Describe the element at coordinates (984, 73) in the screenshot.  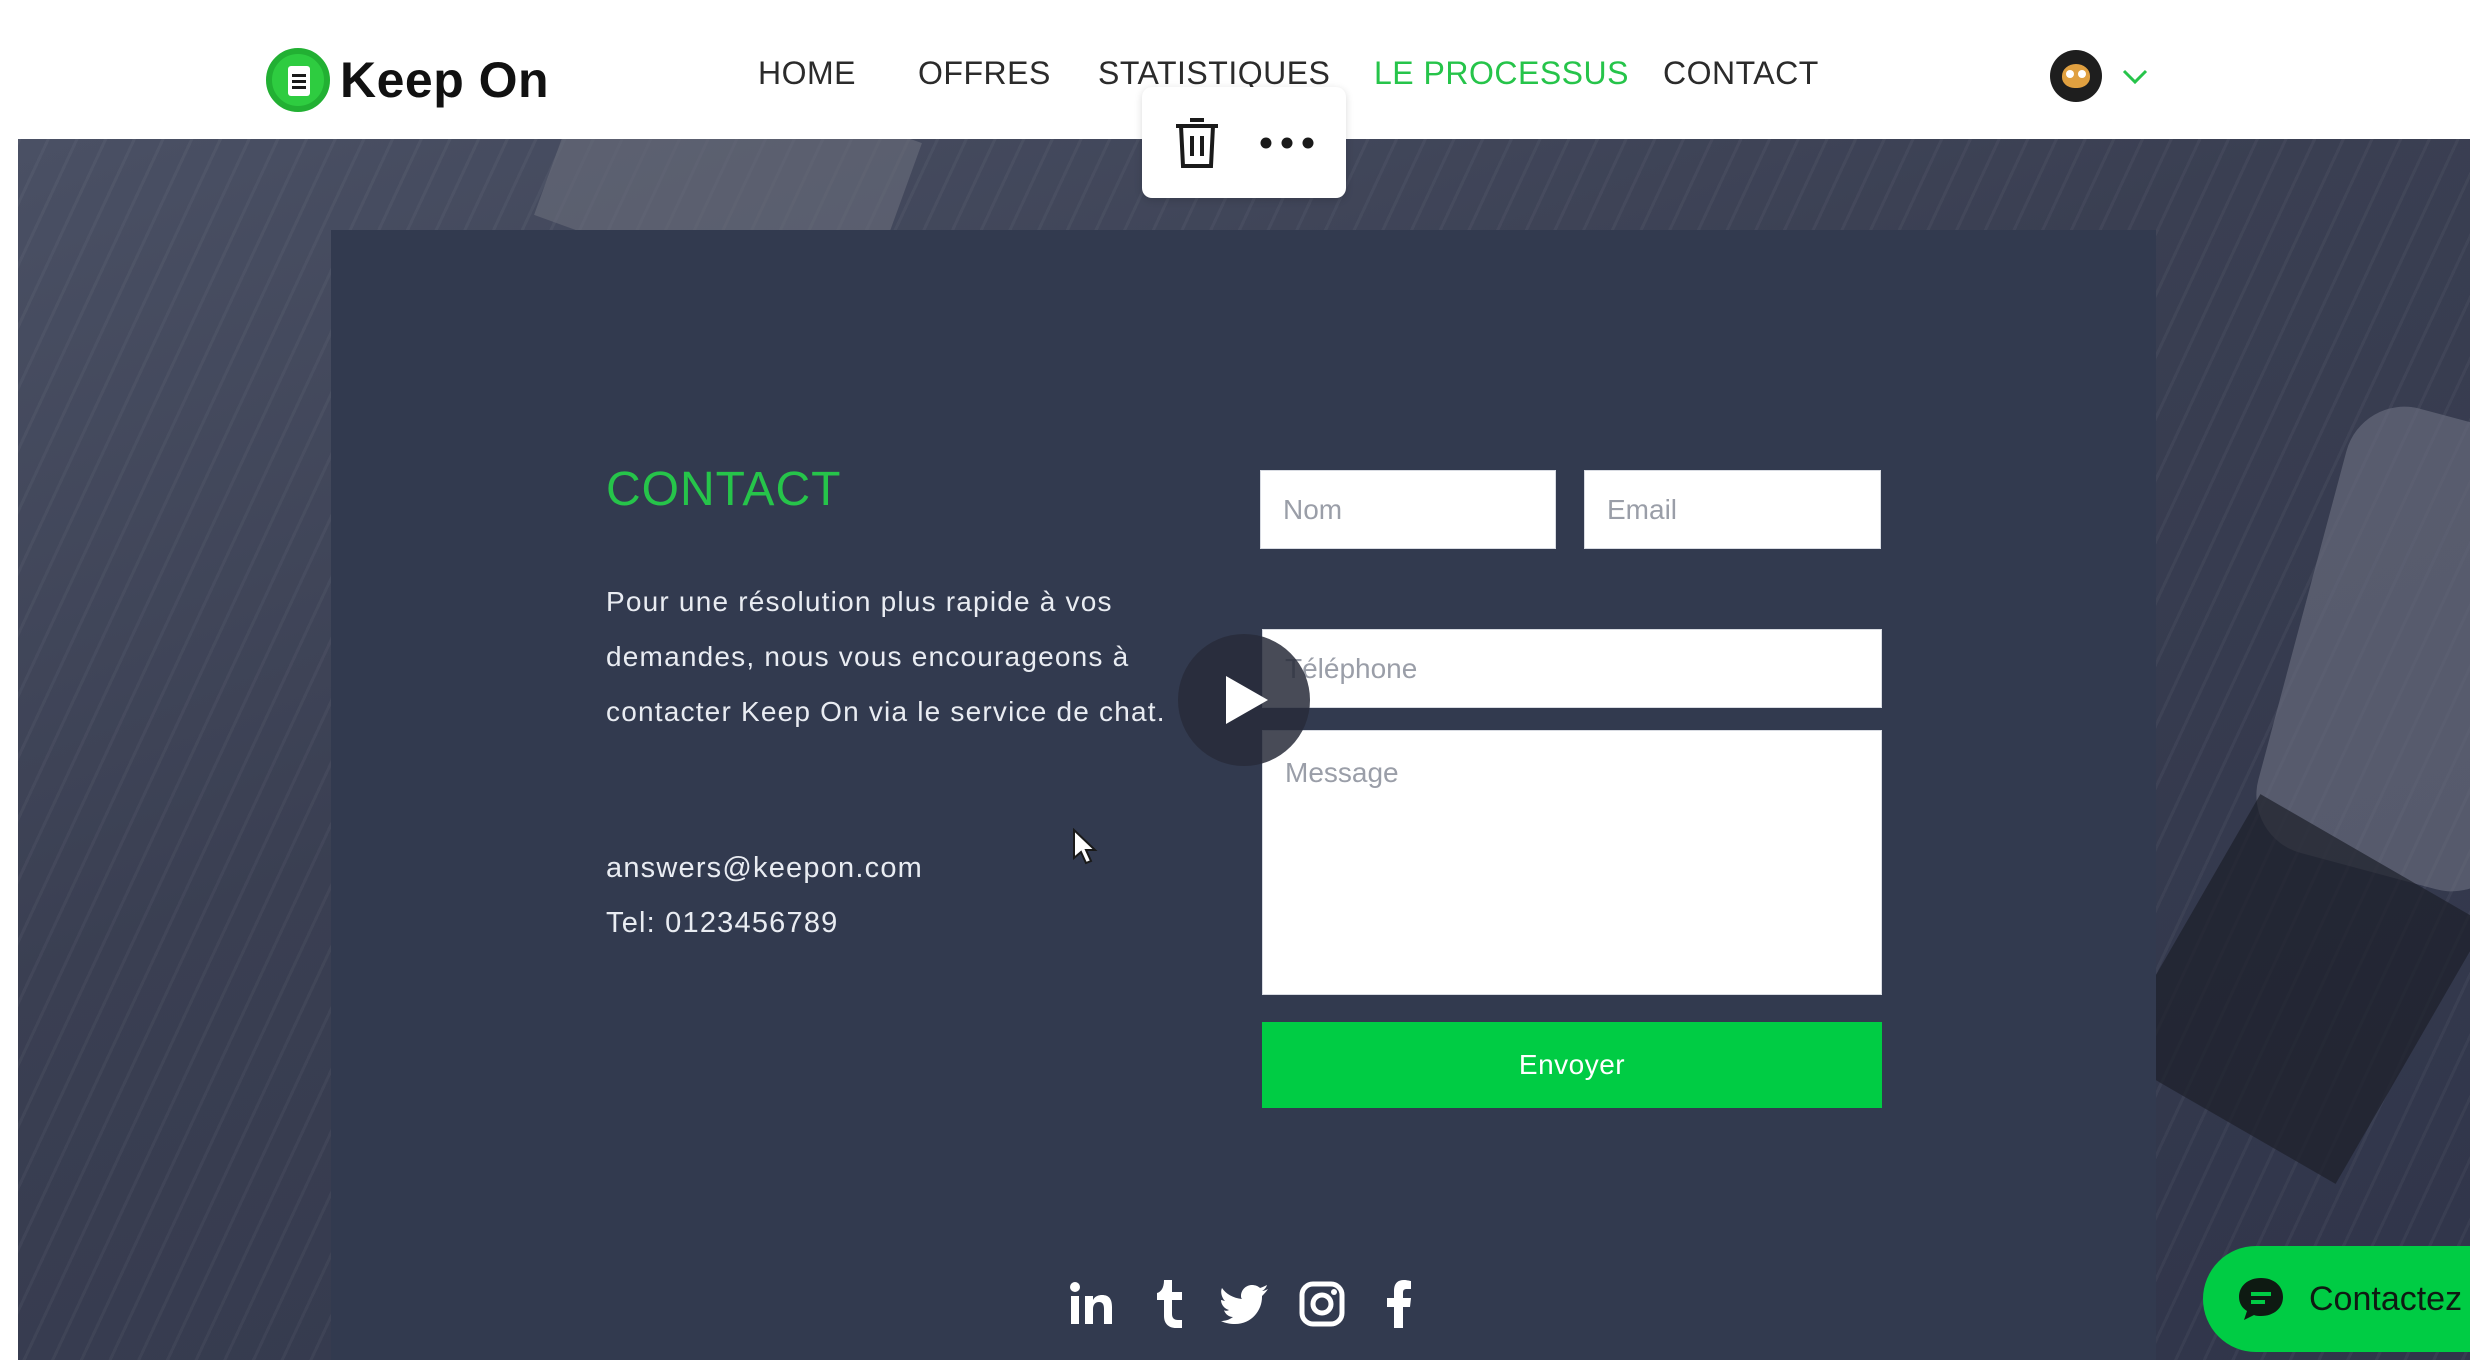
I see `nav-offres: OFFRES` at that location.